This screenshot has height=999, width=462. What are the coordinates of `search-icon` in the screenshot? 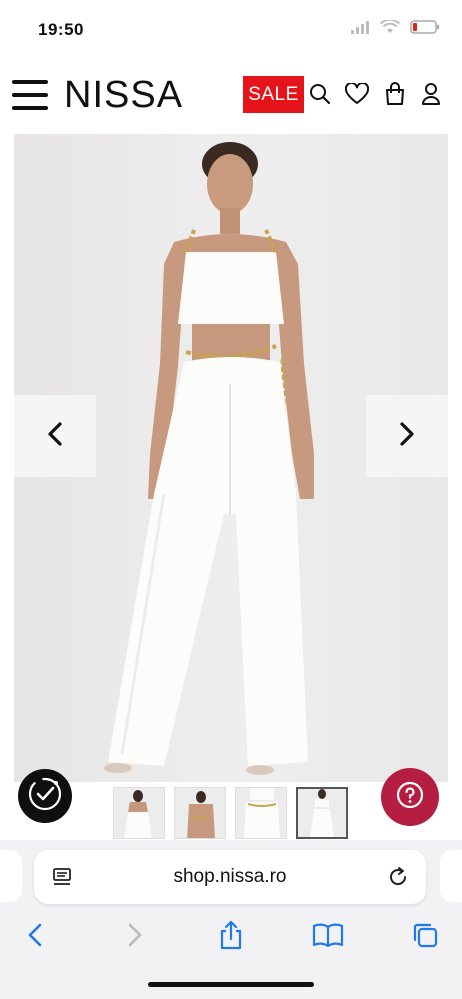 It's located at (320, 94).